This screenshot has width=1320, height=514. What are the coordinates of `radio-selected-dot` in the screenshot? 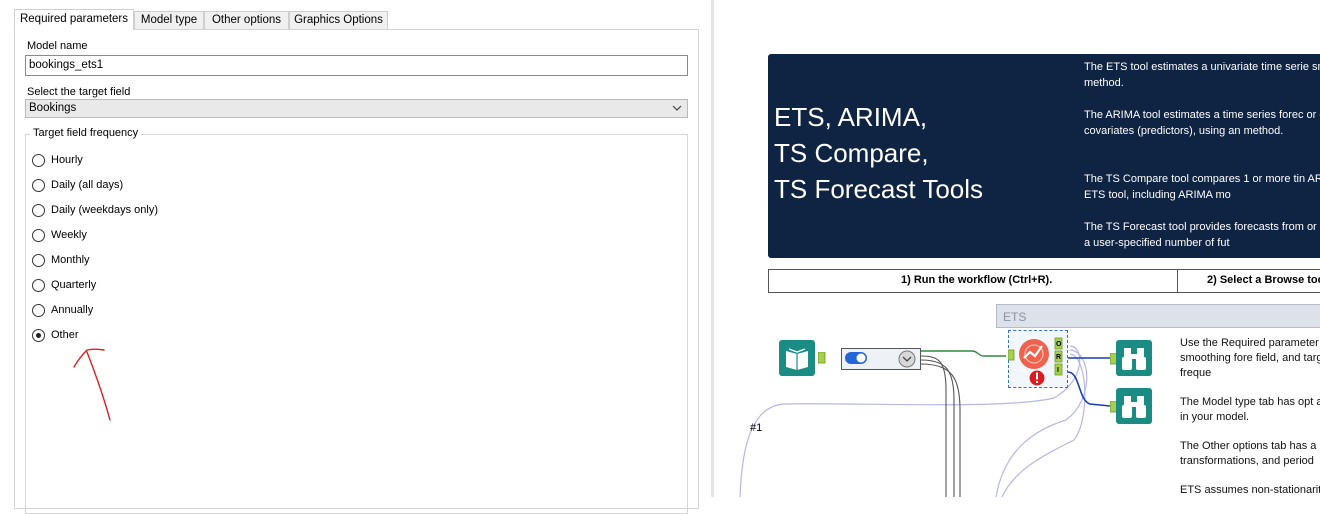 It's located at (38, 335).